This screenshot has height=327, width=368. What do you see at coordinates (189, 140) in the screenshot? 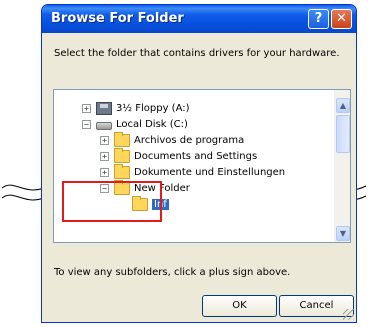
I see `tree-item-label: Archivos de programa` at bounding box center [189, 140].